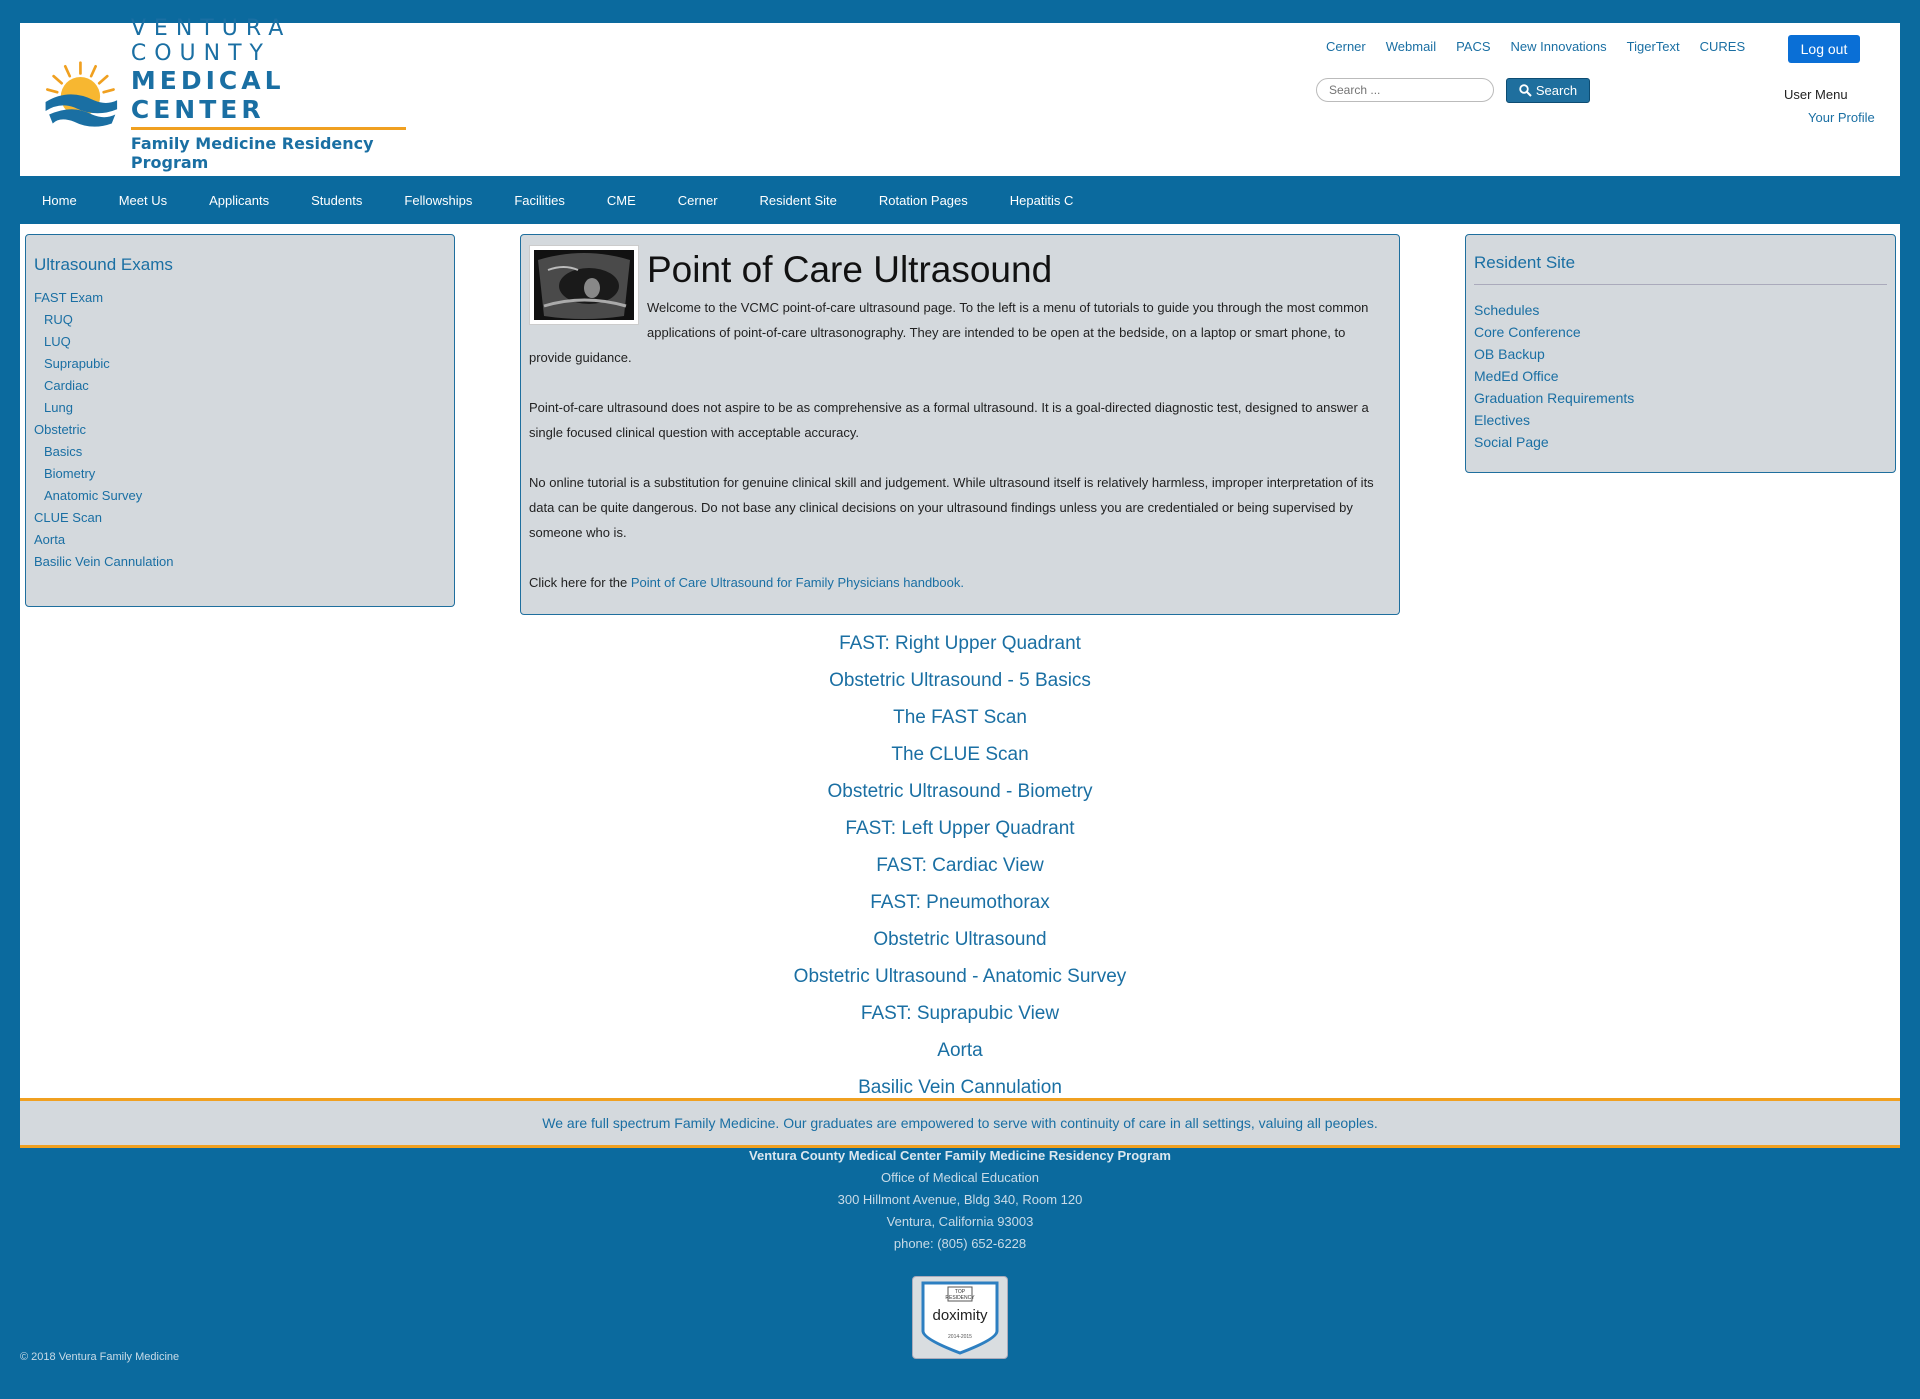 The image size is (1920, 1399). Describe the element at coordinates (923, 200) in the screenshot. I see `nav-rotation-pages: Rotation Pages` at that location.